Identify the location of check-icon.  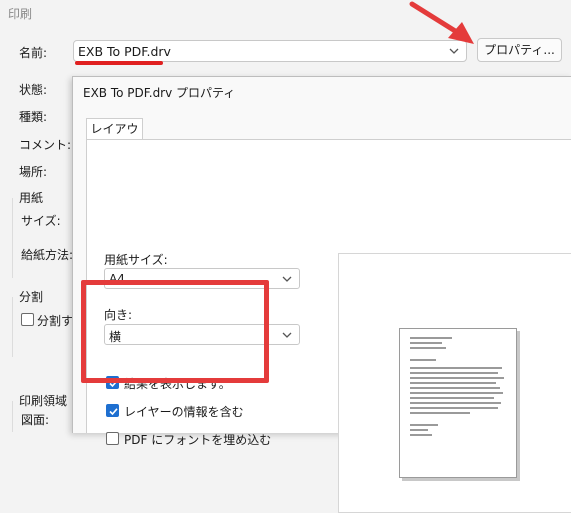
(113, 412).